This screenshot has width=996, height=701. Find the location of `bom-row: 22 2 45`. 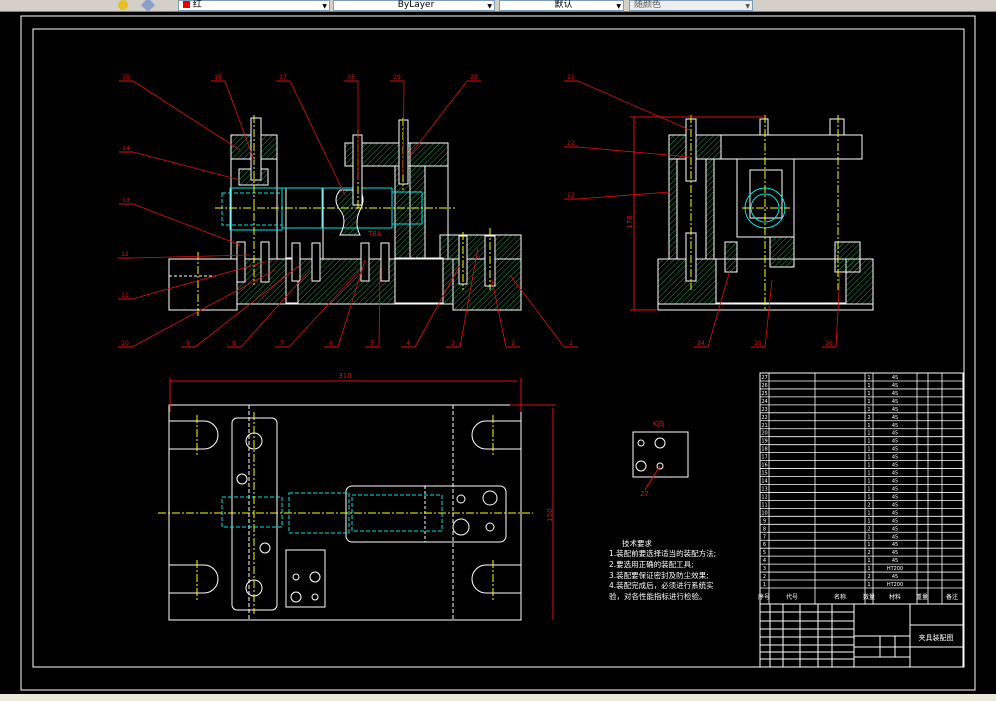

bom-row: 22 2 45 is located at coordinates (861, 418).